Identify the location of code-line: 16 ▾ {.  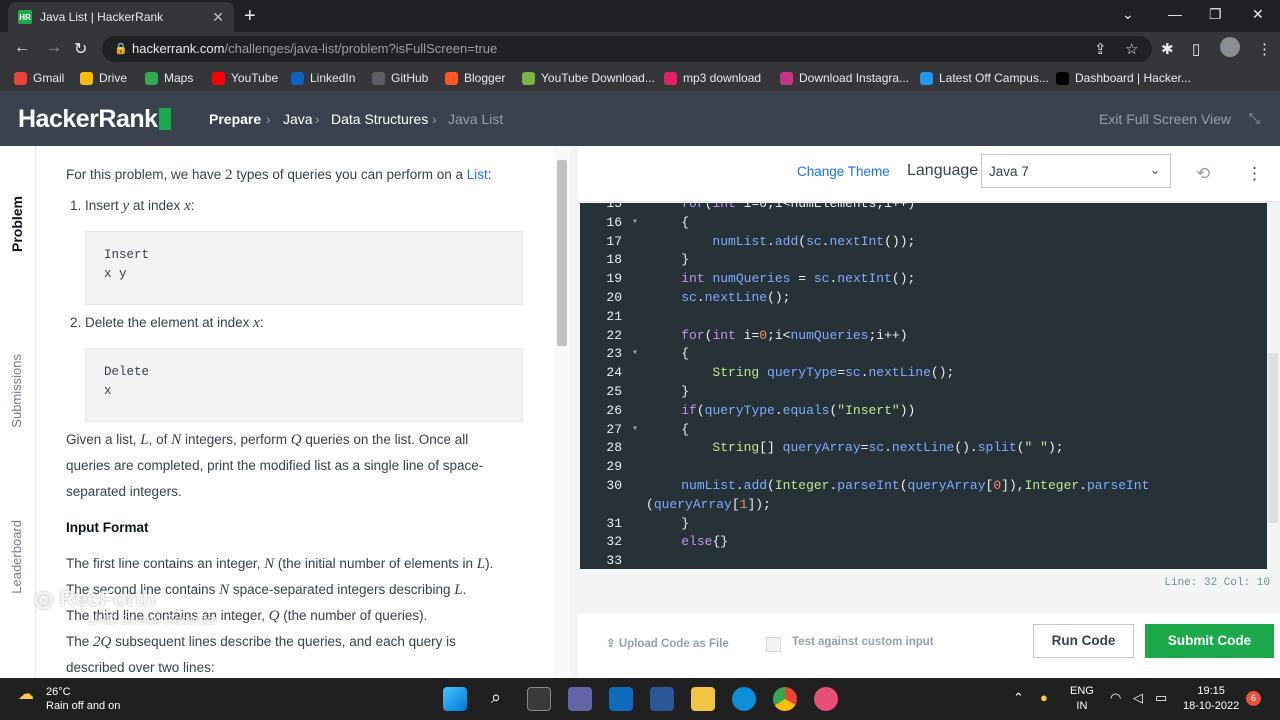
(923, 222).